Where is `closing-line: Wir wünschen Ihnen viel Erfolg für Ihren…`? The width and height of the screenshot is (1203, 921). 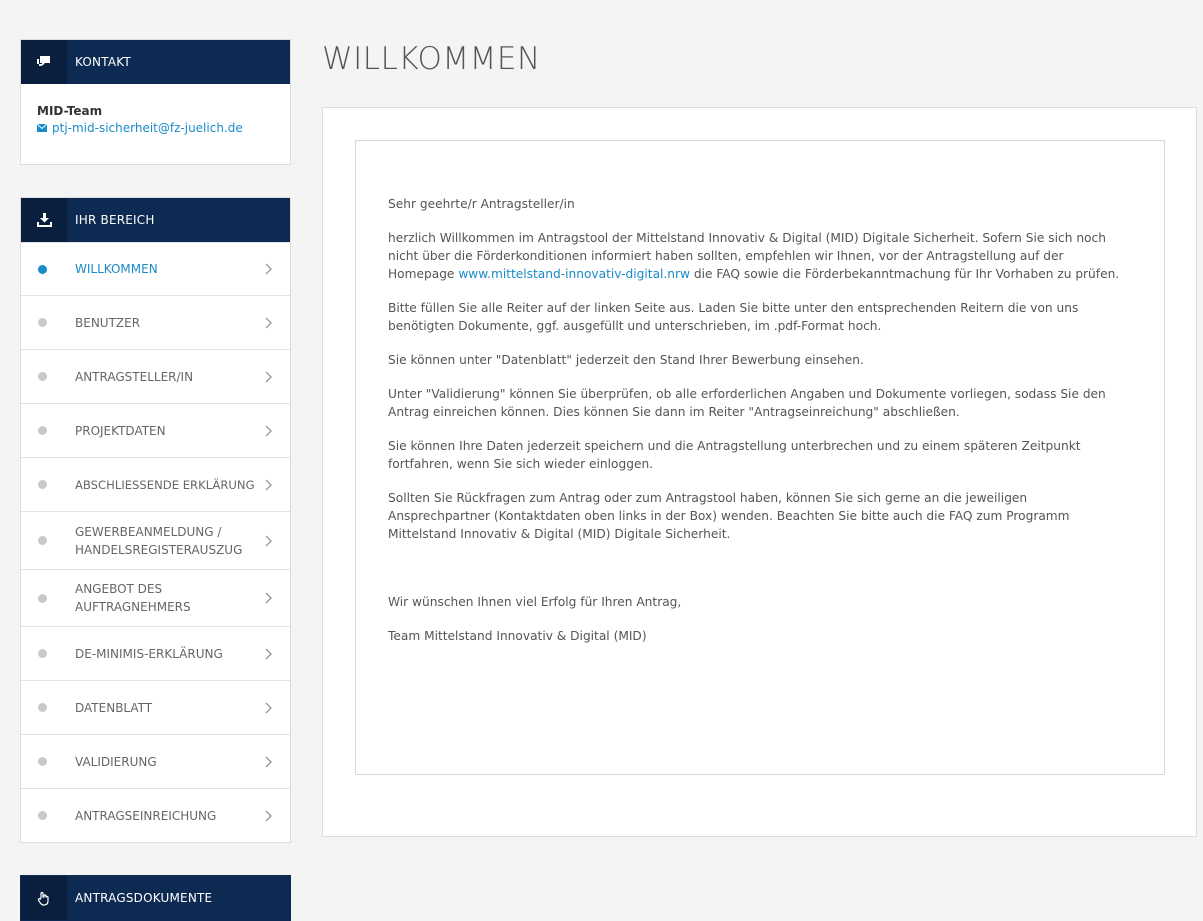 closing-line: Wir wünschen Ihnen viel Erfolg für Ihren… is located at coordinates (535, 602).